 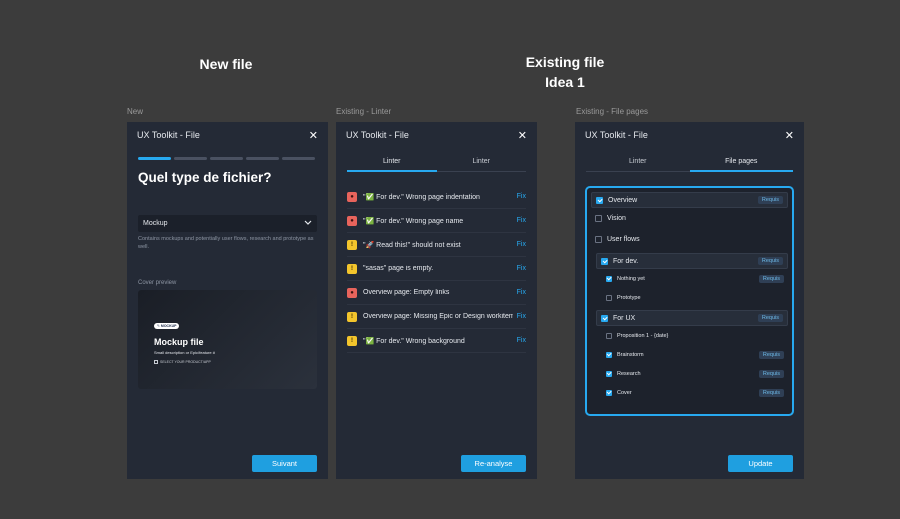 What do you see at coordinates (364, 111) in the screenshot?
I see `frame-label-linter: Existing - Linter` at bounding box center [364, 111].